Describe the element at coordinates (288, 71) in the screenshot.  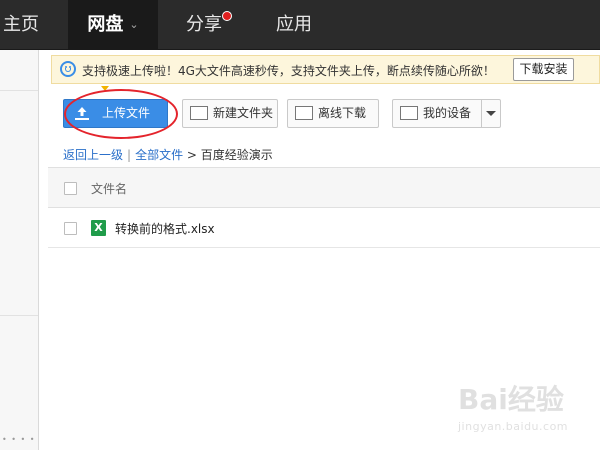
I see `notice-text: 支持极速上传啦！4G大文件高速秒传，支持文件夹上传，断点续传随心所欲！` at that location.